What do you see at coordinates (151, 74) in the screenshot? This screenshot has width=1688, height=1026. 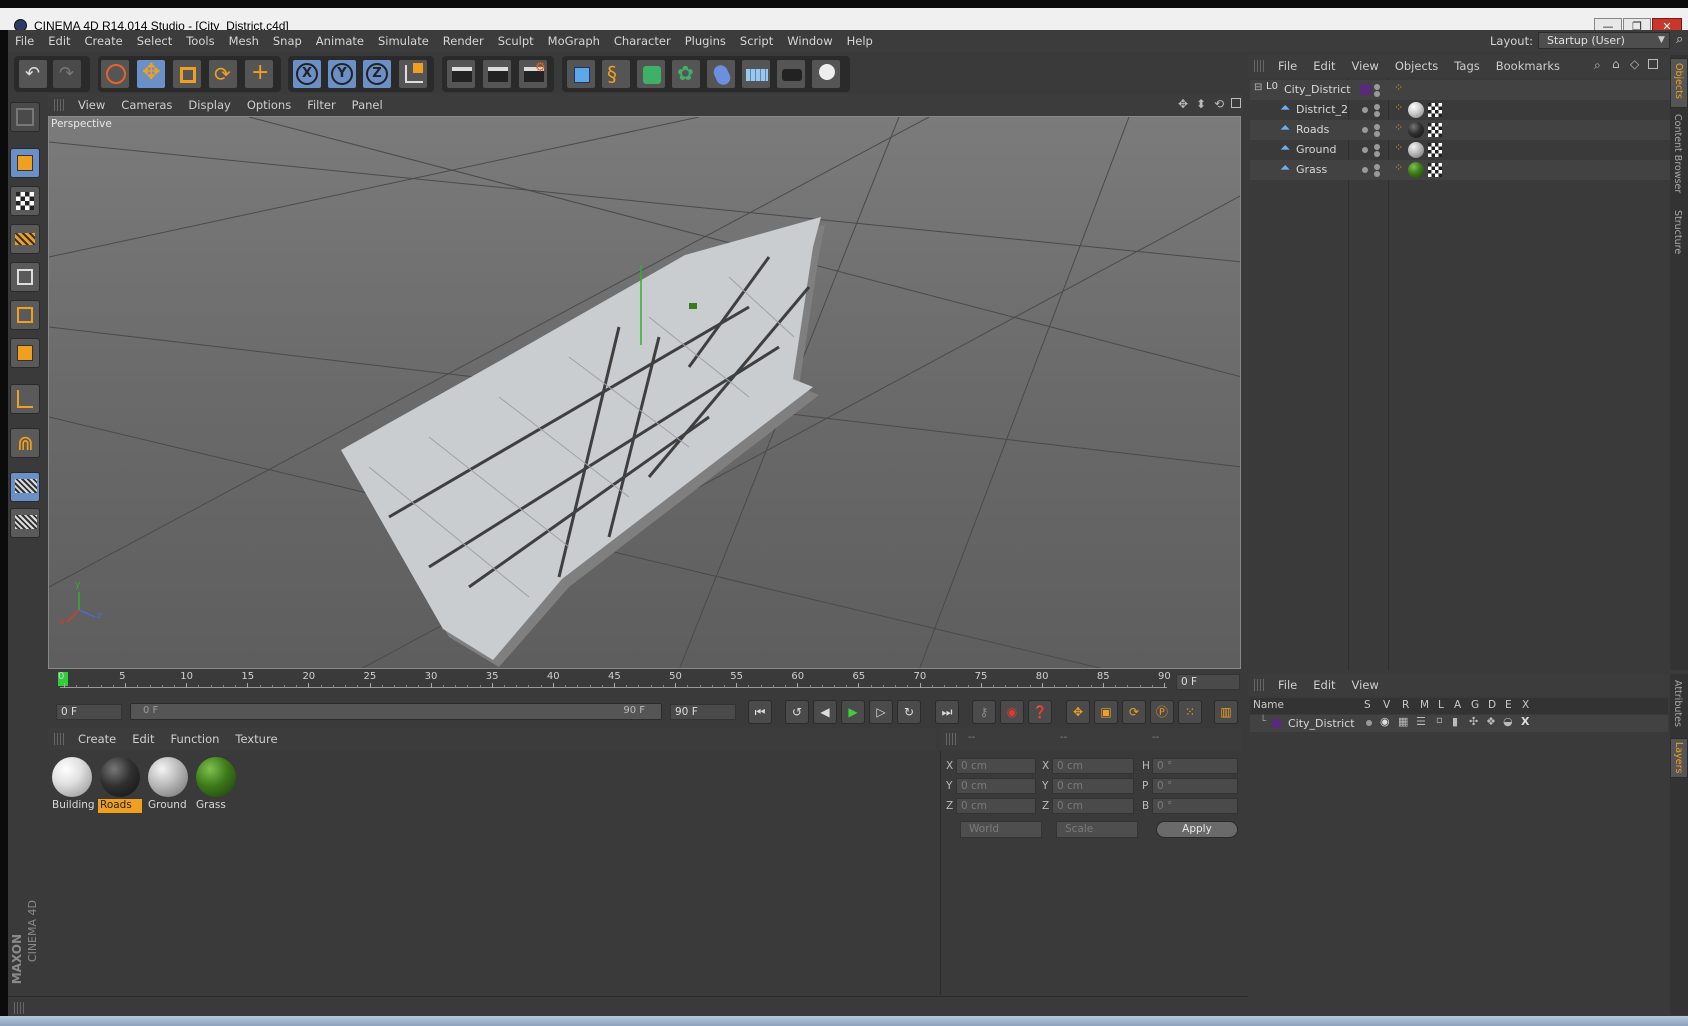 I see `move-tool-button: ✥` at bounding box center [151, 74].